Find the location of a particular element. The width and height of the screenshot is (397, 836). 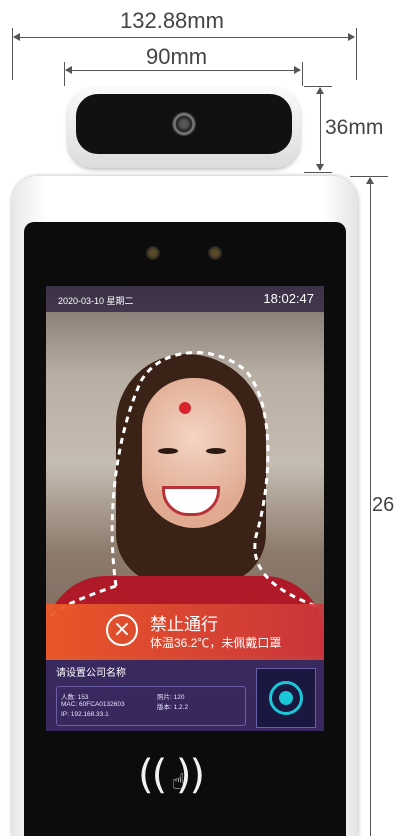

arrow-down-icon is located at coordinates (320, 167).